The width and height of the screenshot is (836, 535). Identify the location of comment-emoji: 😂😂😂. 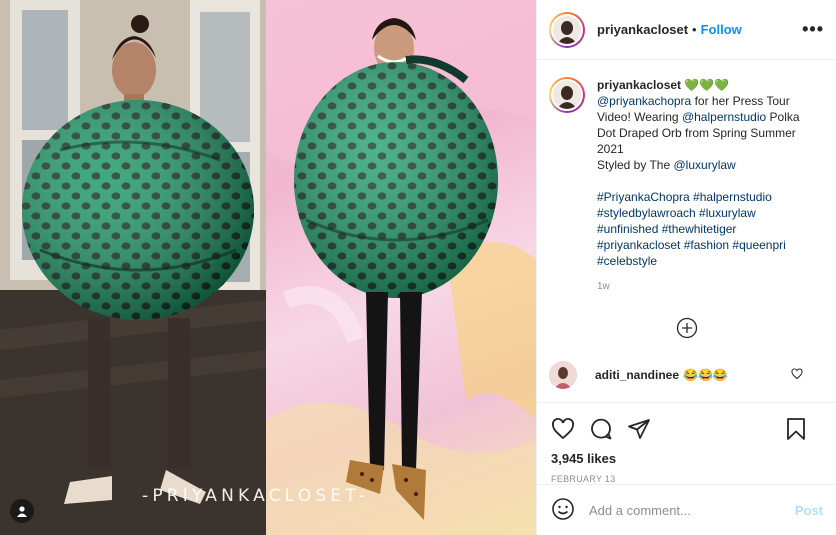
(705, 375).